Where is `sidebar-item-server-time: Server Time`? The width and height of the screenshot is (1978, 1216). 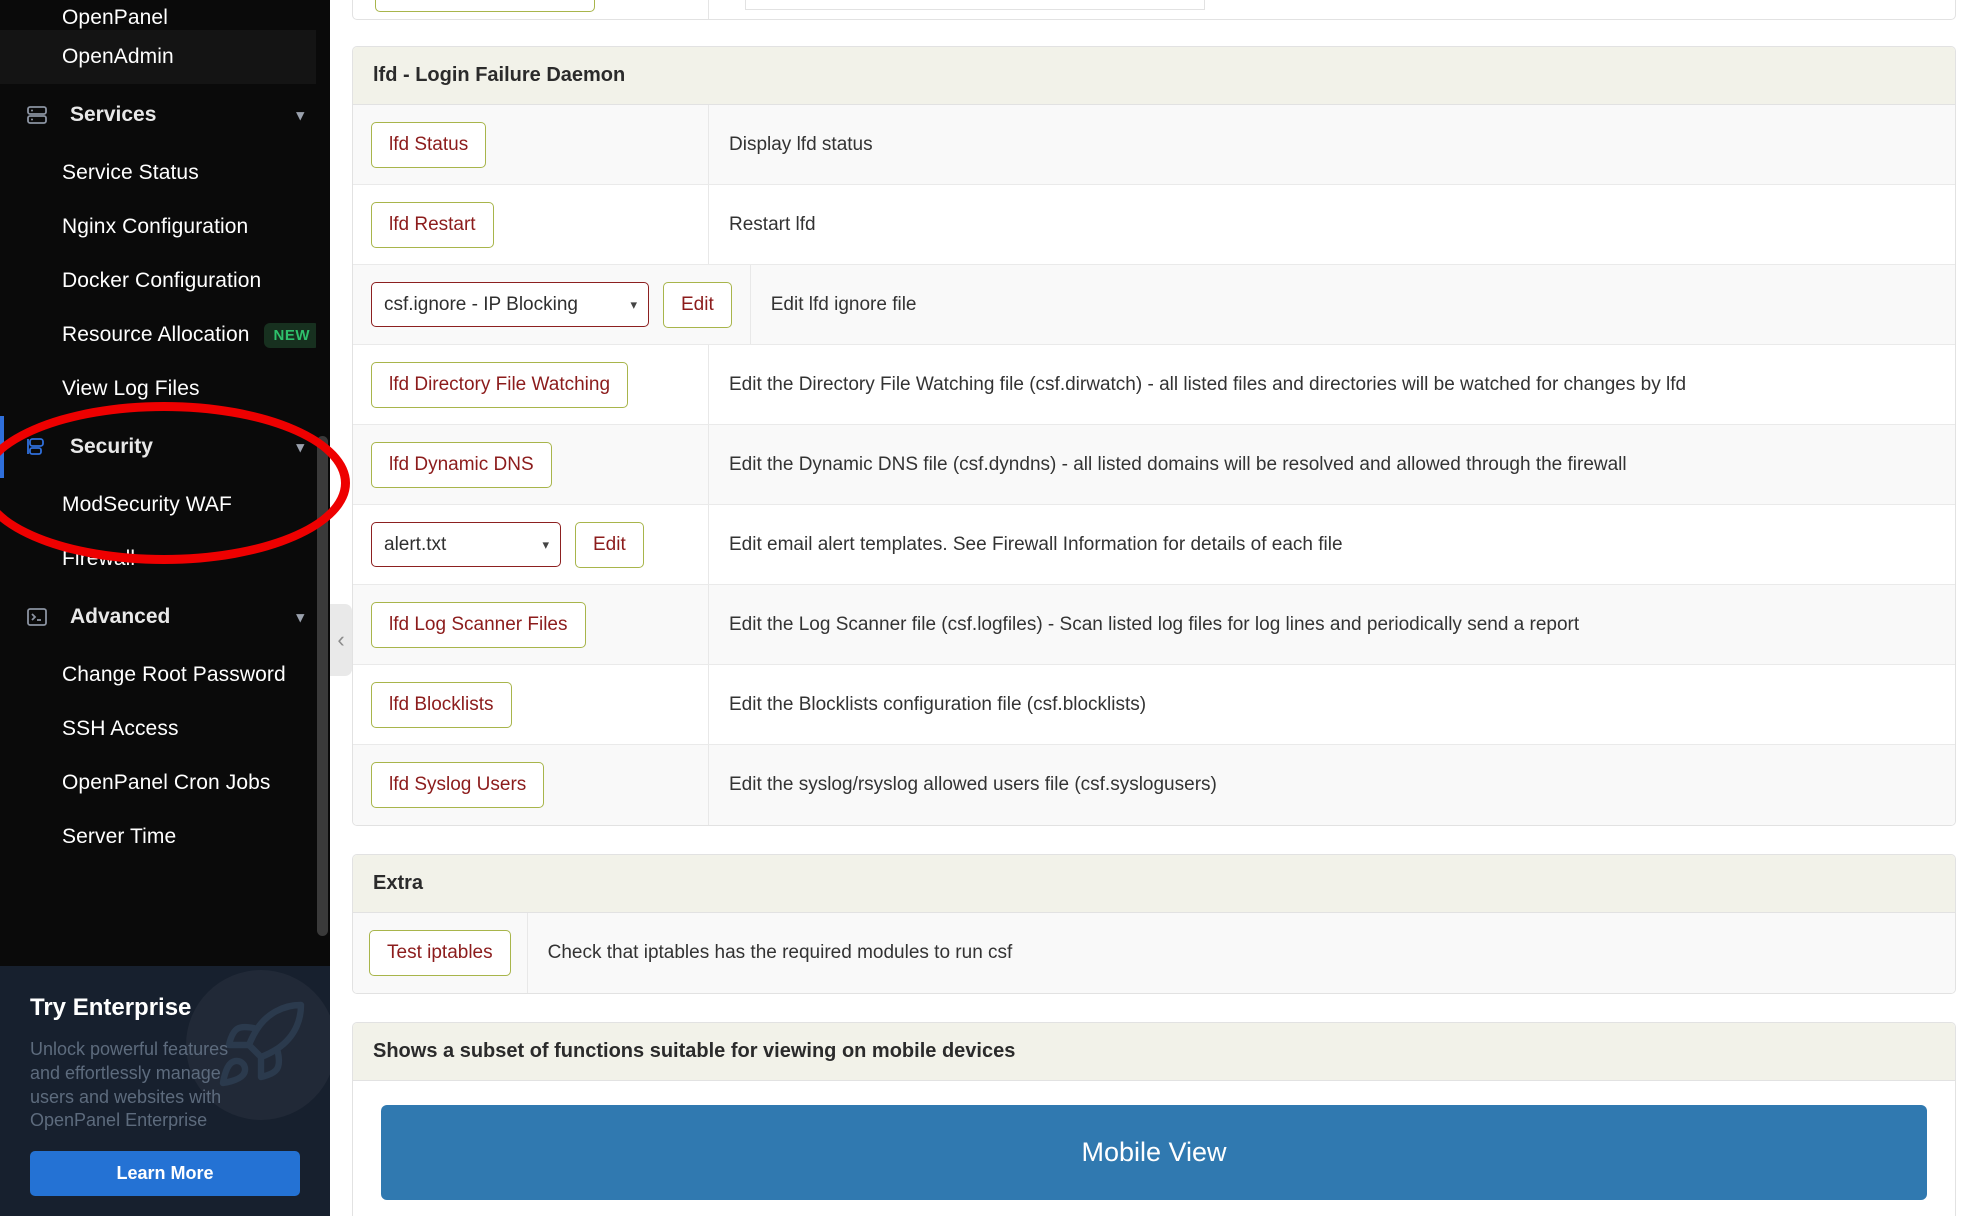
sidebar-item-server-time: Server Time is located at coordinates (165, 837).